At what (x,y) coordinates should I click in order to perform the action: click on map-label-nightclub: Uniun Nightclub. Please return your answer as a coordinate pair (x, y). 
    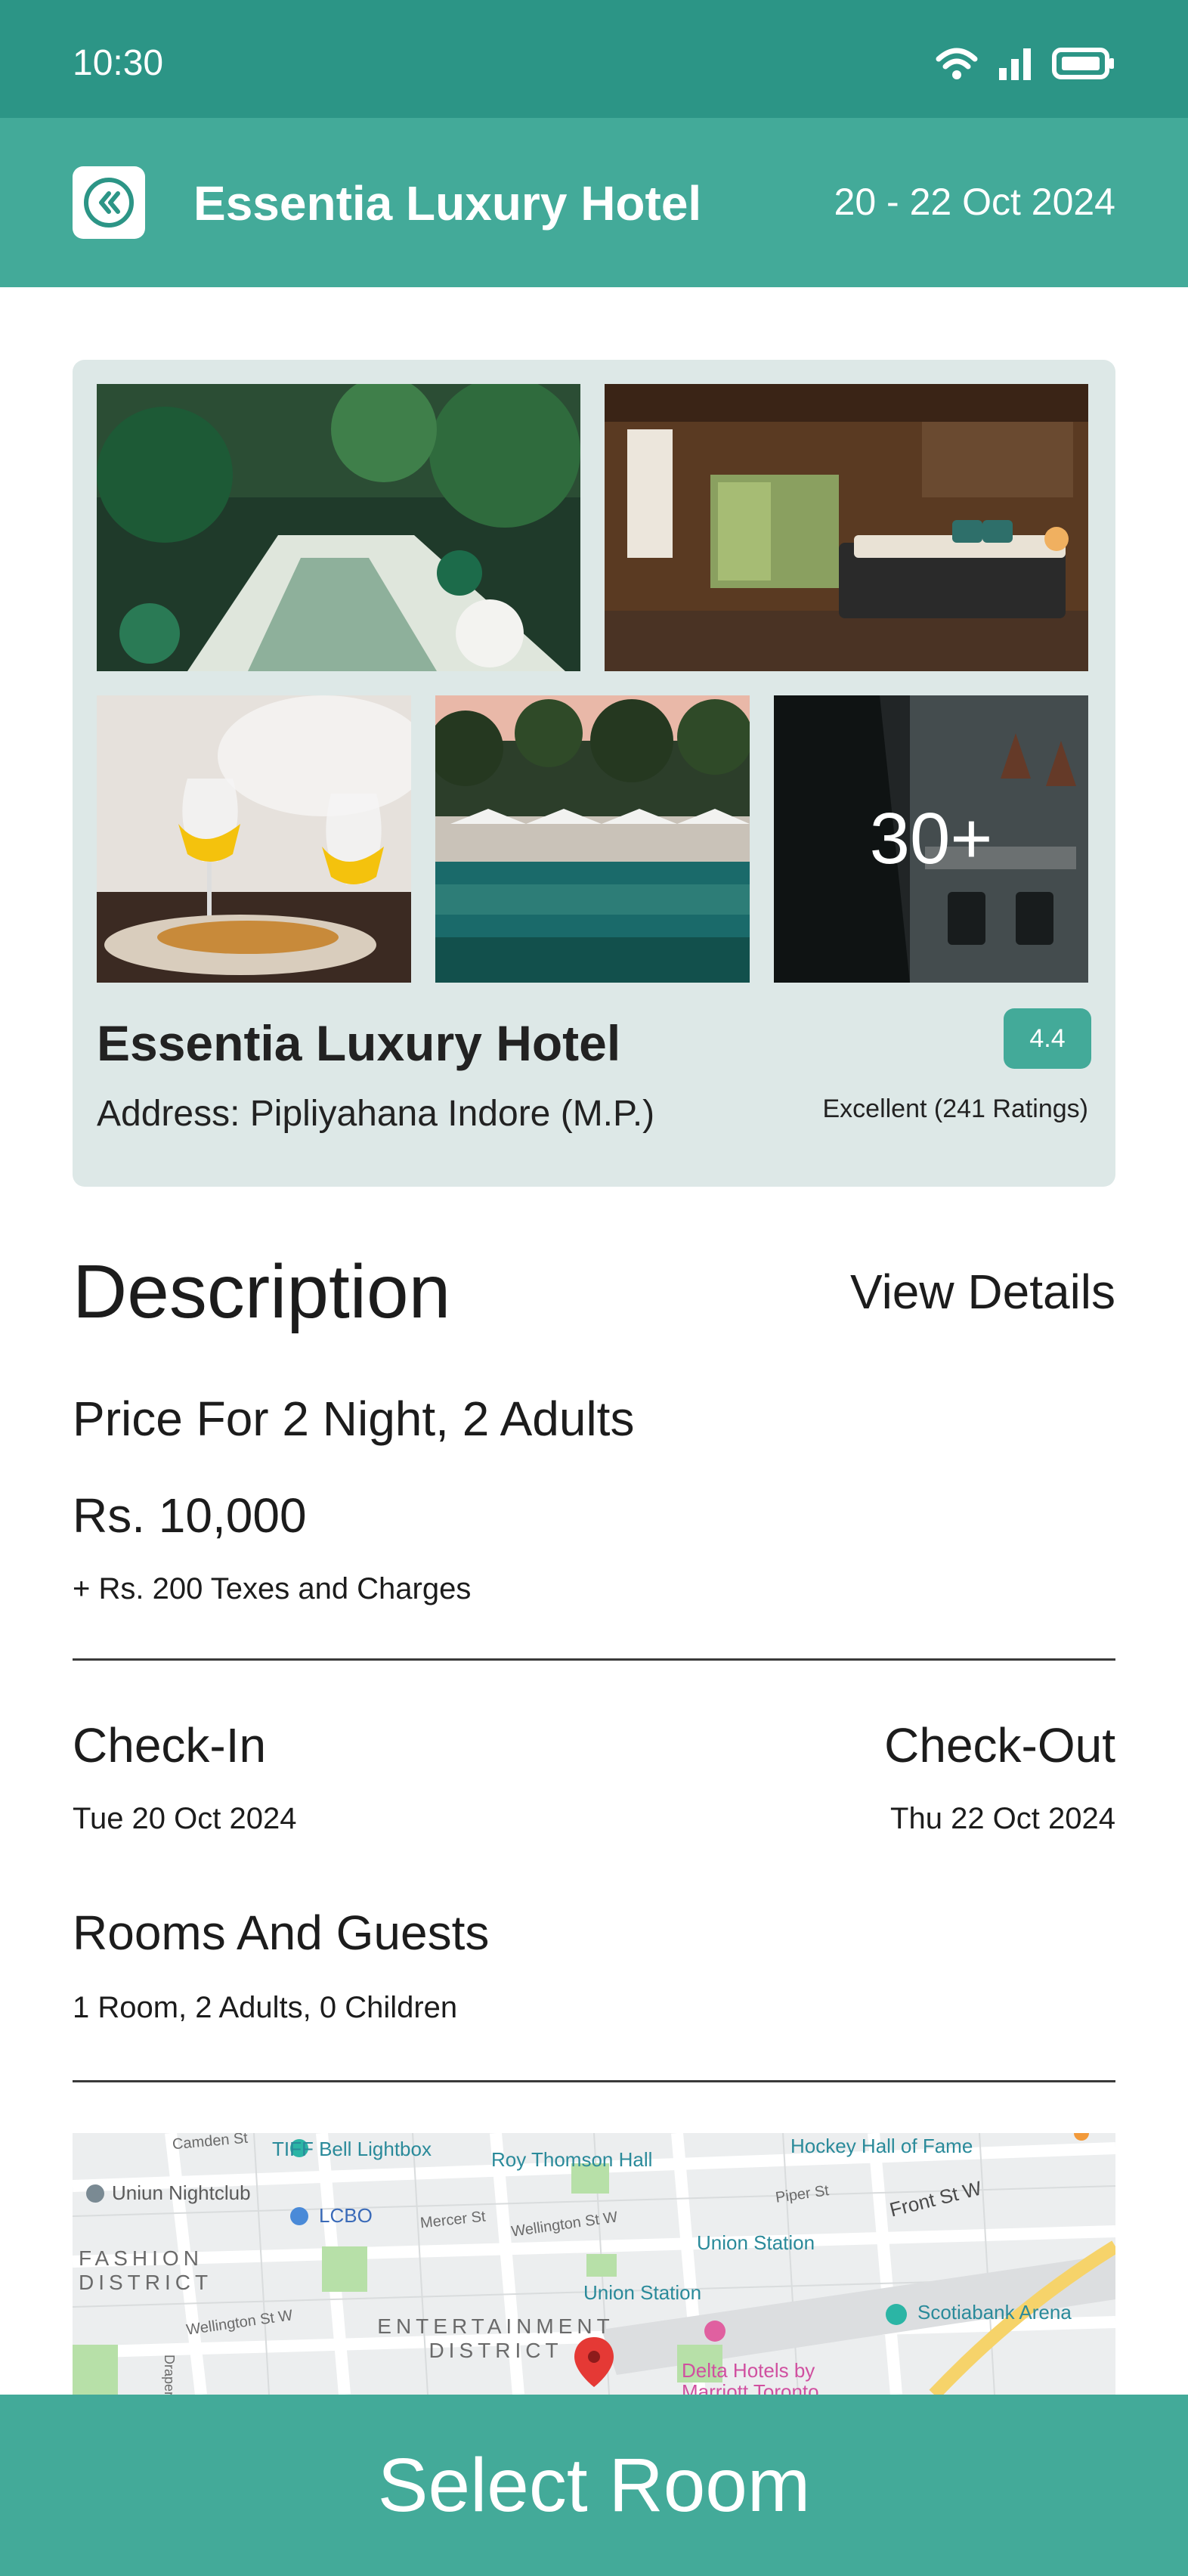
    Looking at the image, I should click on (182, 2192).